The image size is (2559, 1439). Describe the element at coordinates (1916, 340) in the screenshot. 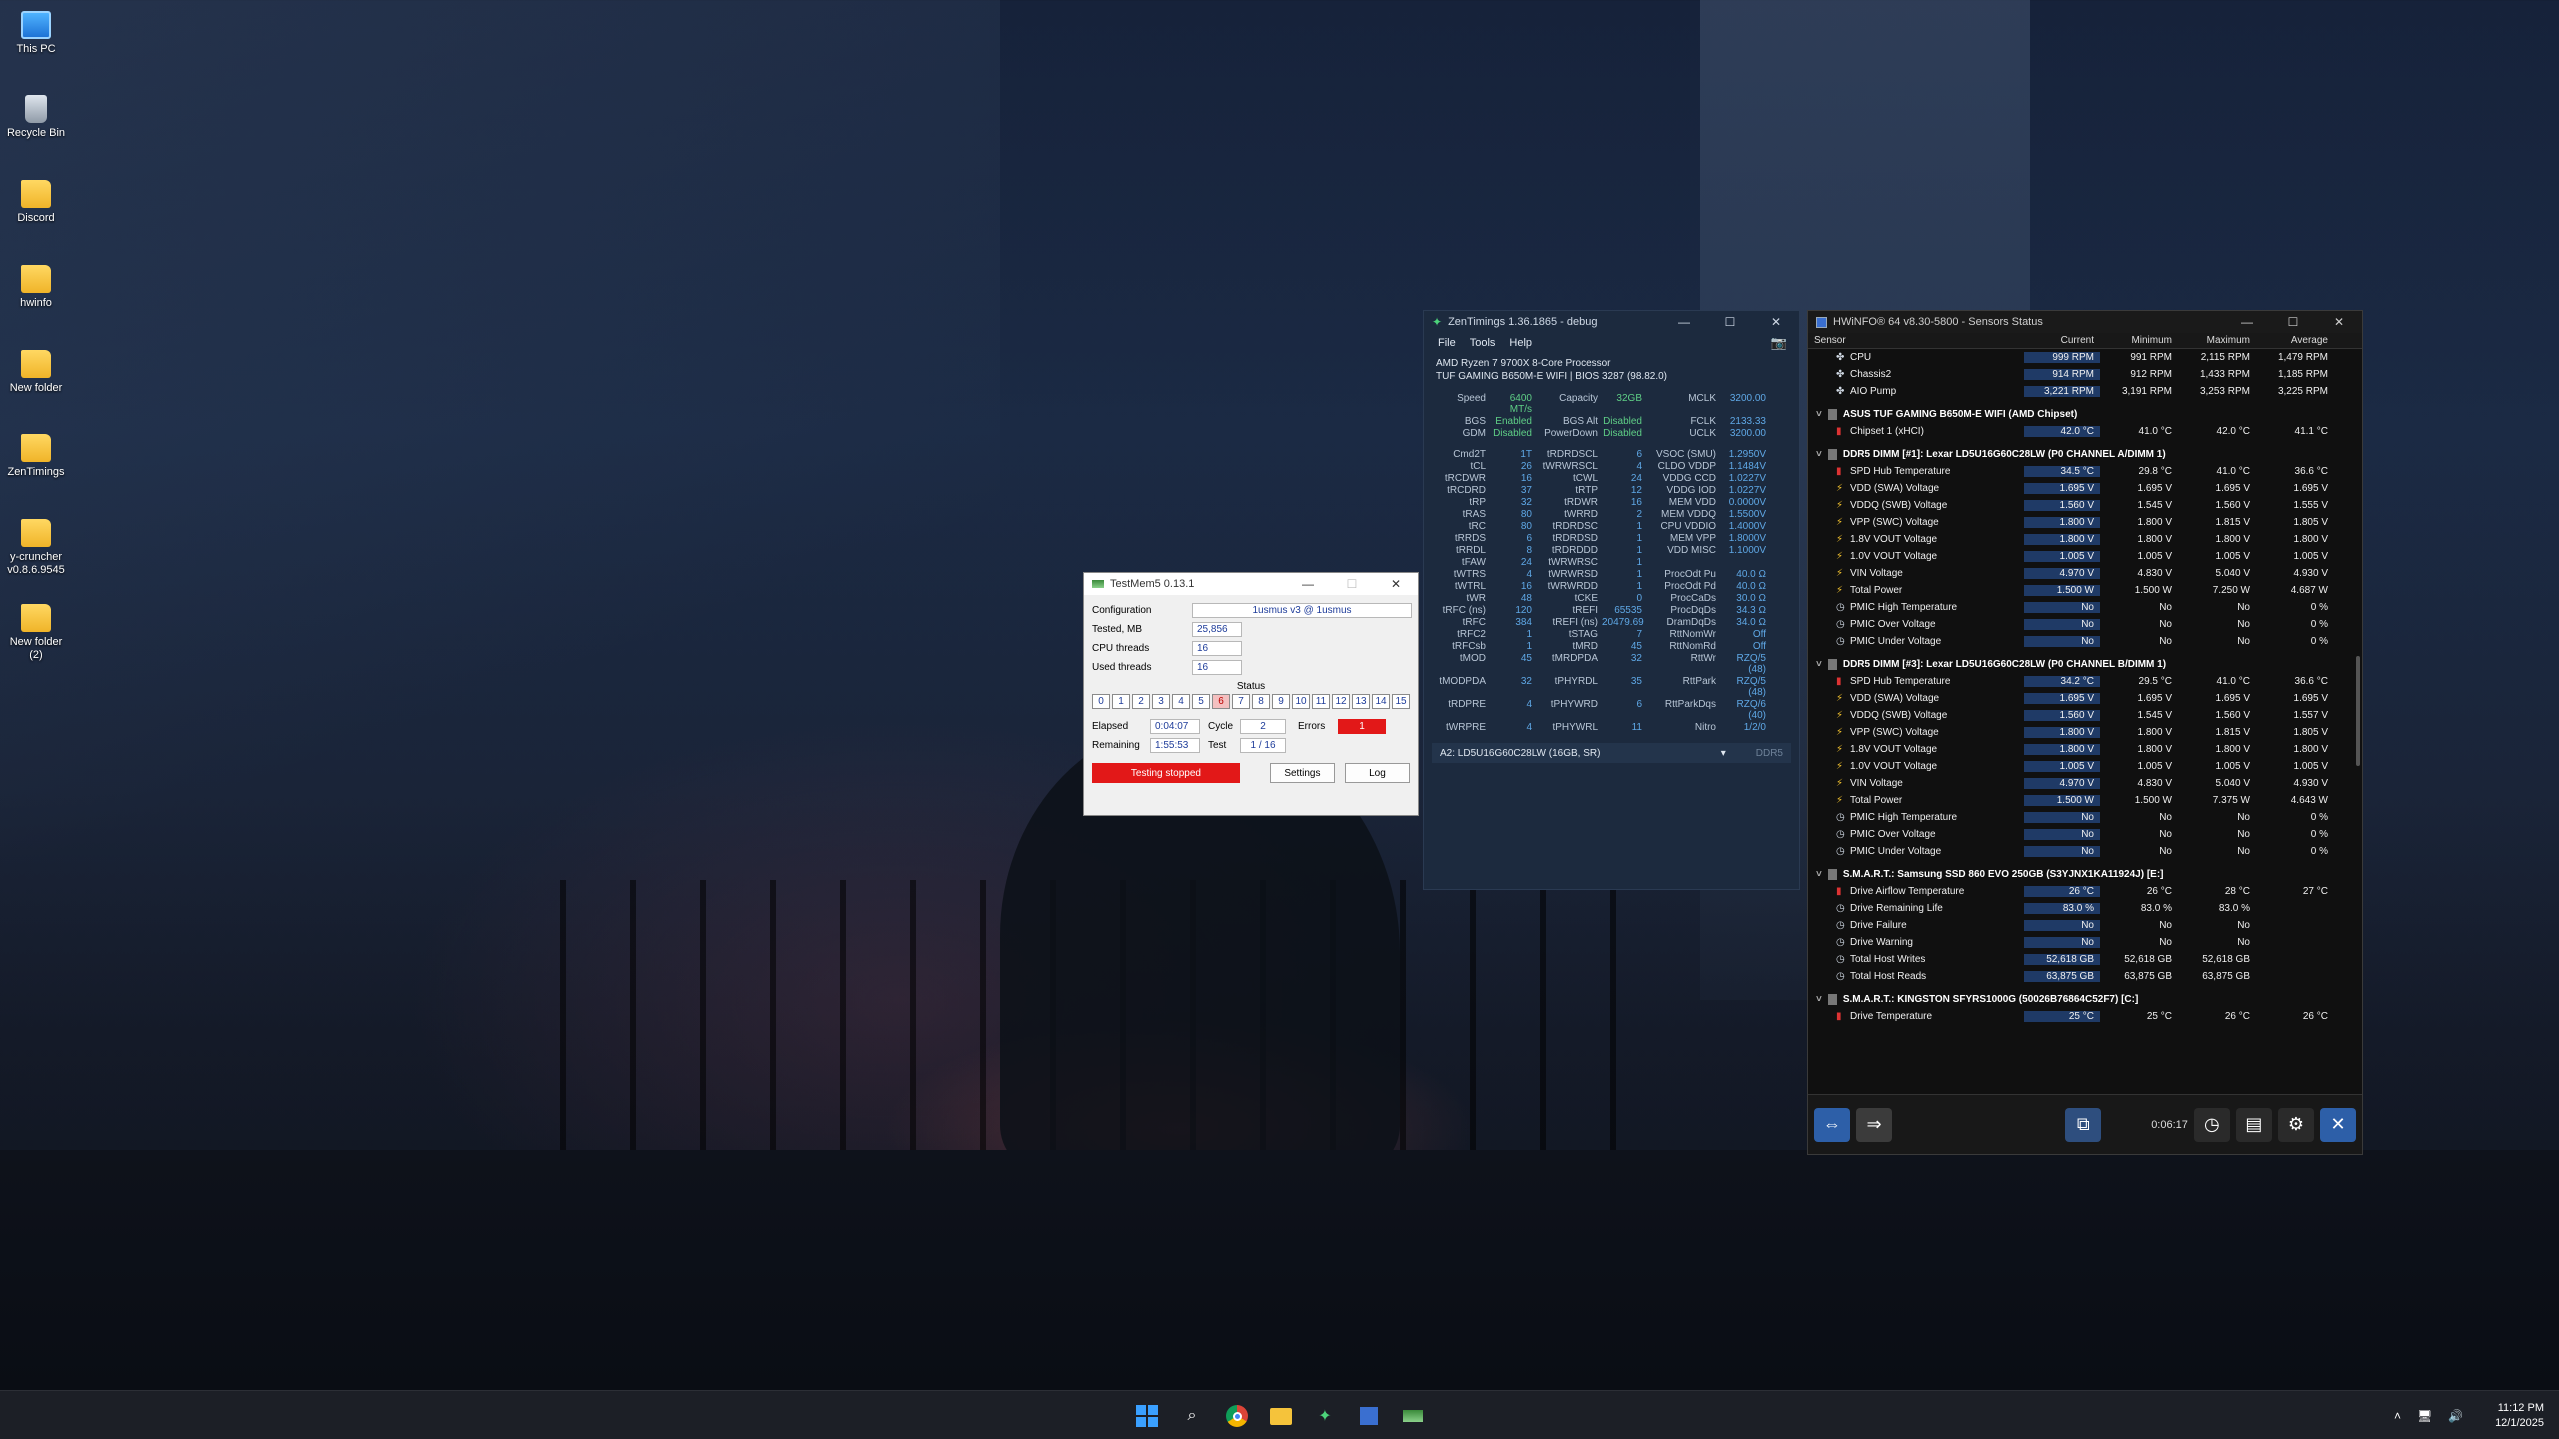

I see `column-sensor: Sensor` at that location.